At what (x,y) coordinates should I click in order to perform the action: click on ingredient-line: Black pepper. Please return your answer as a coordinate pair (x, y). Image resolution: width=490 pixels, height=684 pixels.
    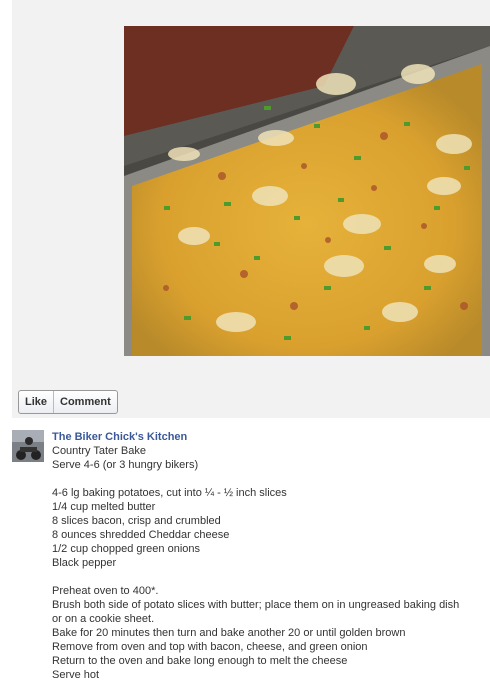
    Looking at the image, I should click on (84, 563).